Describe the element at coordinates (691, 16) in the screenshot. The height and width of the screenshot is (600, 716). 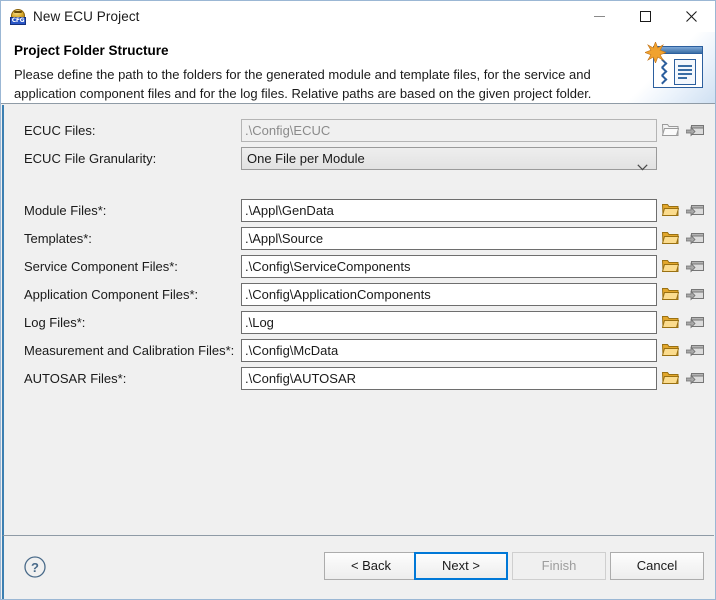
I see `close-icon` at that location.